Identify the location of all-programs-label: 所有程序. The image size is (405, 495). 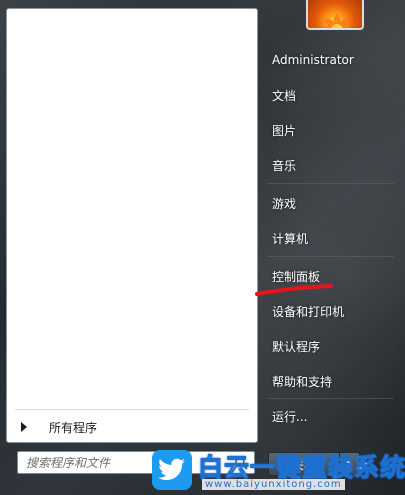
(73, 427).